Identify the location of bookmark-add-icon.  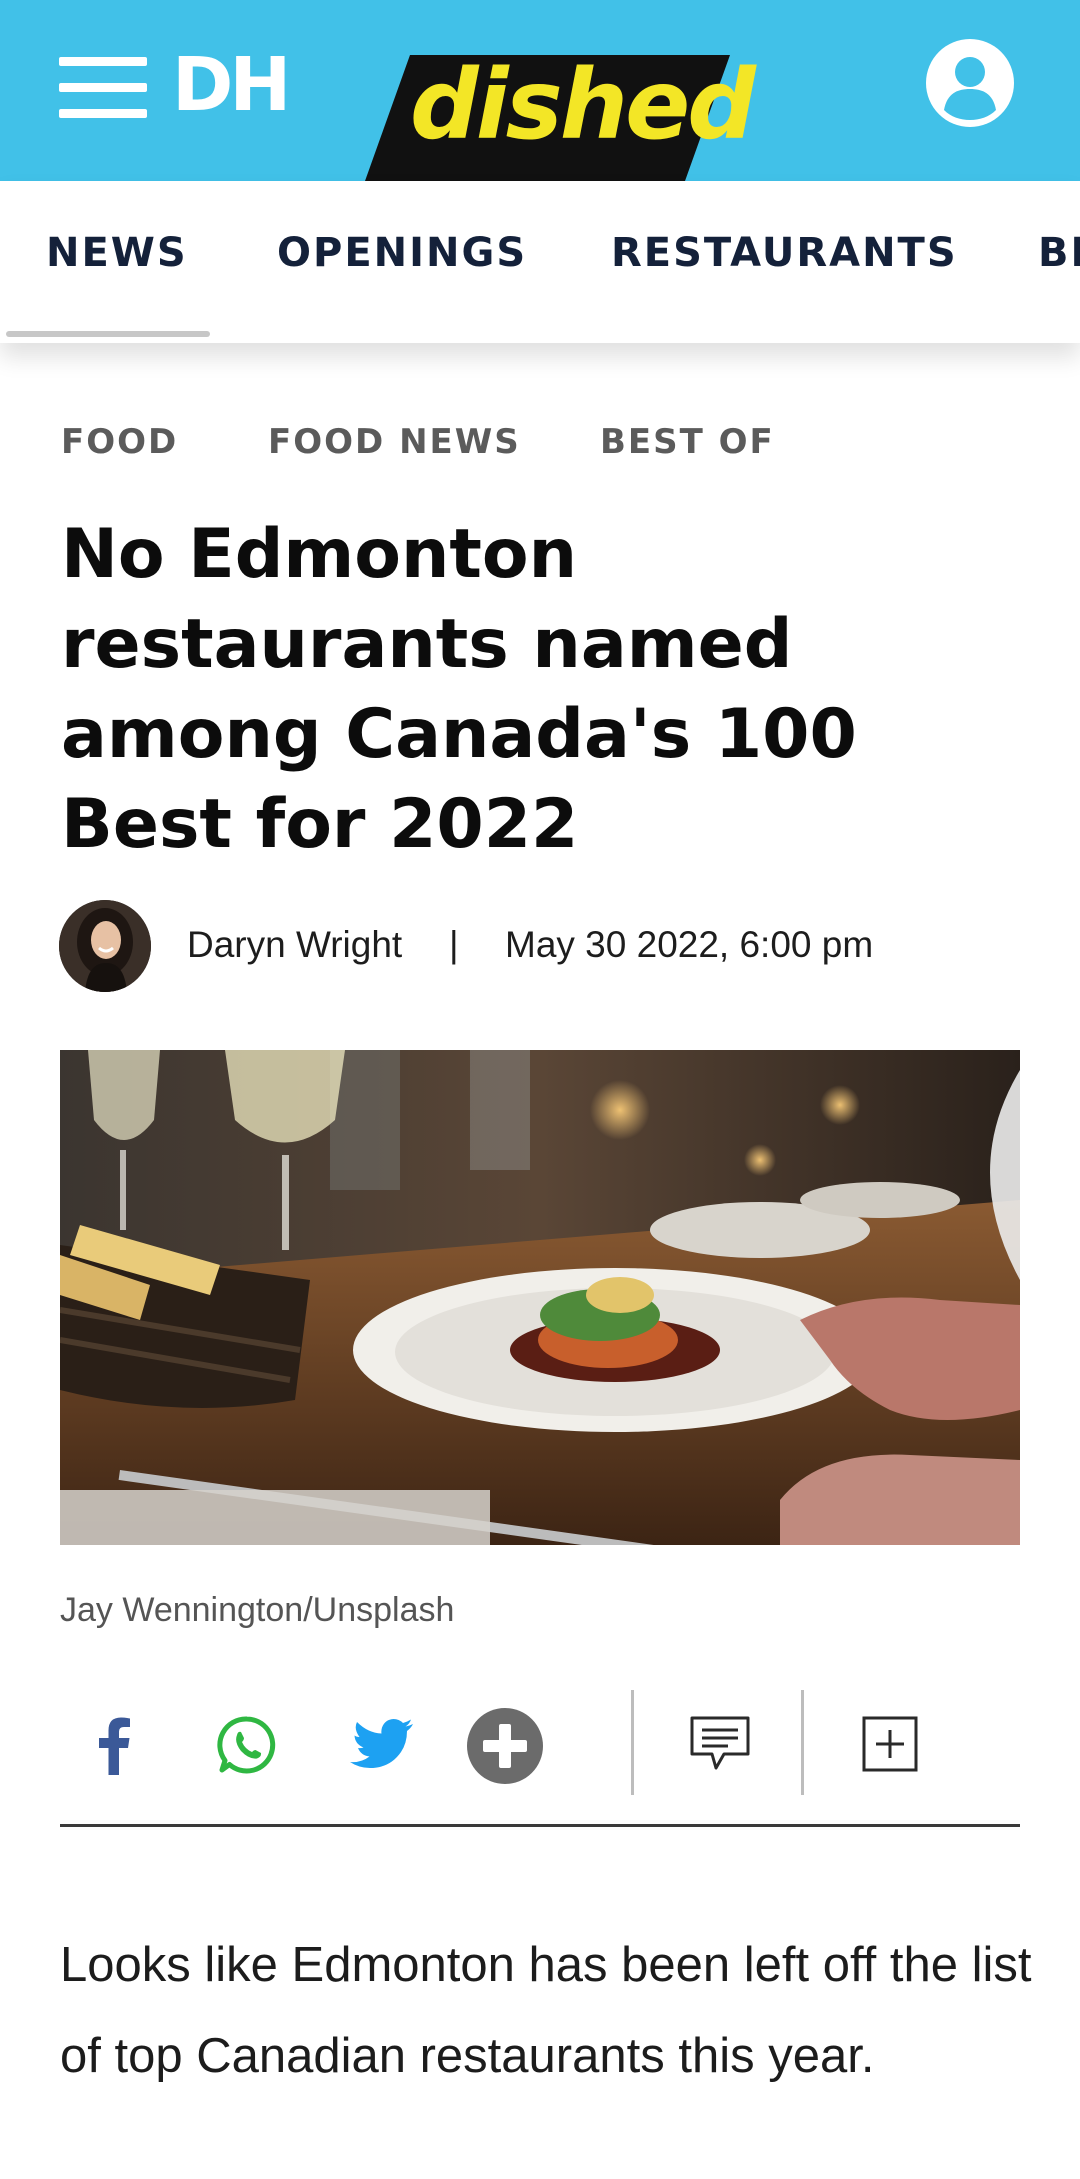
(890, 1744).